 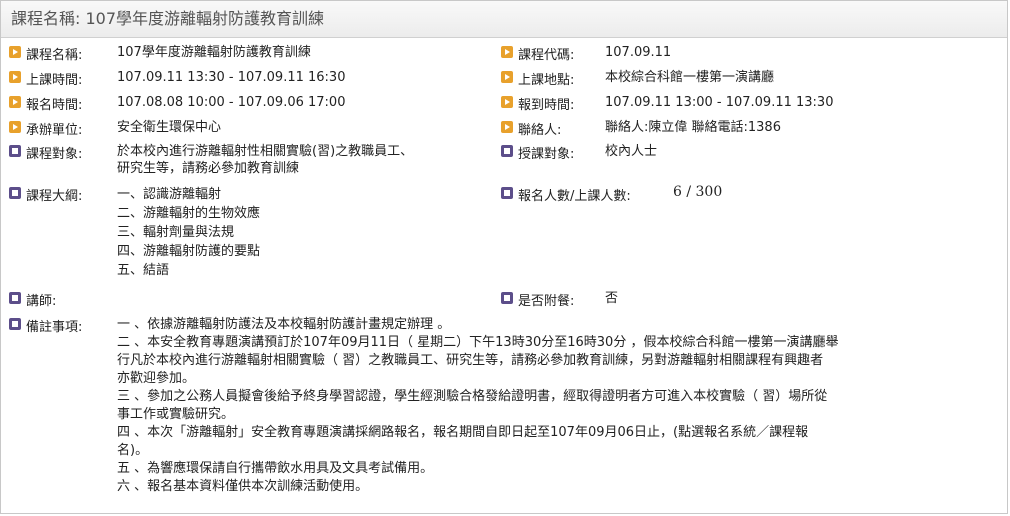 I want to click on checkin-time-value: 107.09.11 13:00 - 107.09.11 13:30, so click(x=719, y=102).